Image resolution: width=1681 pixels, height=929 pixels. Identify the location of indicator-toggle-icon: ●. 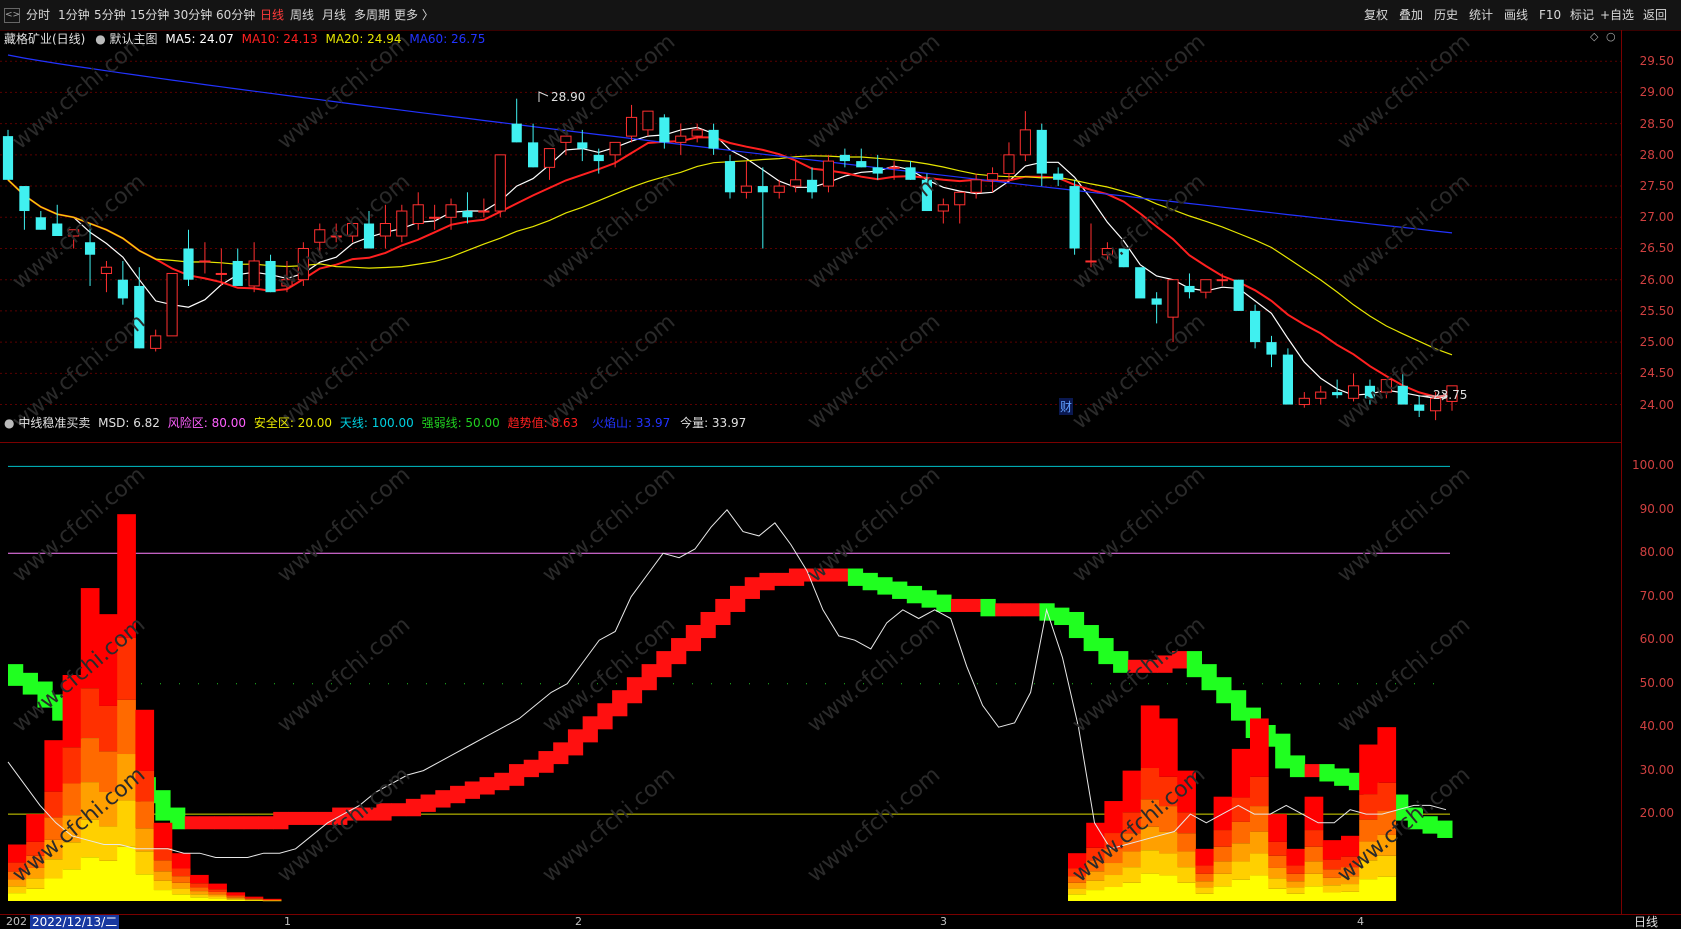
(9, 423).